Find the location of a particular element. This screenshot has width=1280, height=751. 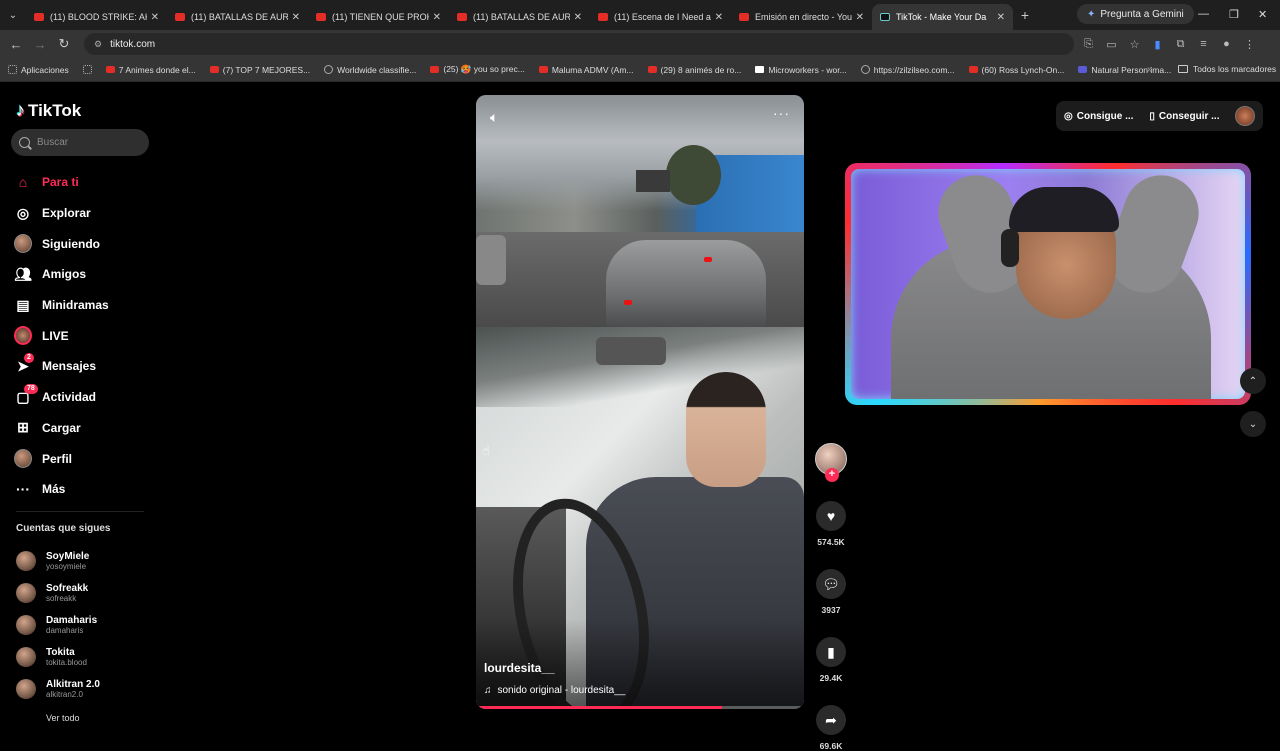

all-bookmarks-label: Todos los marcadores is located at coordinates (1235, 69).